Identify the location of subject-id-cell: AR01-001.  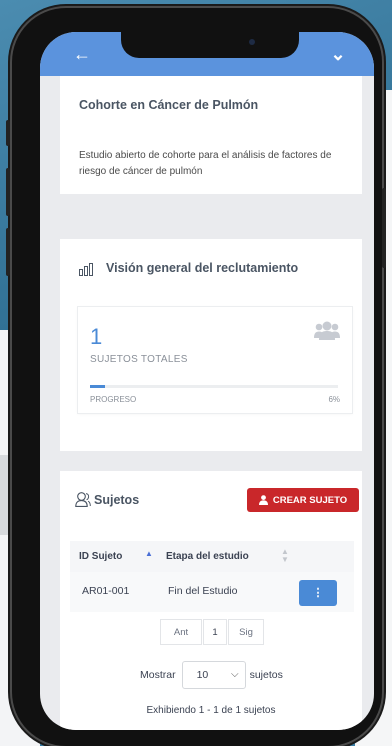
(106, 591).